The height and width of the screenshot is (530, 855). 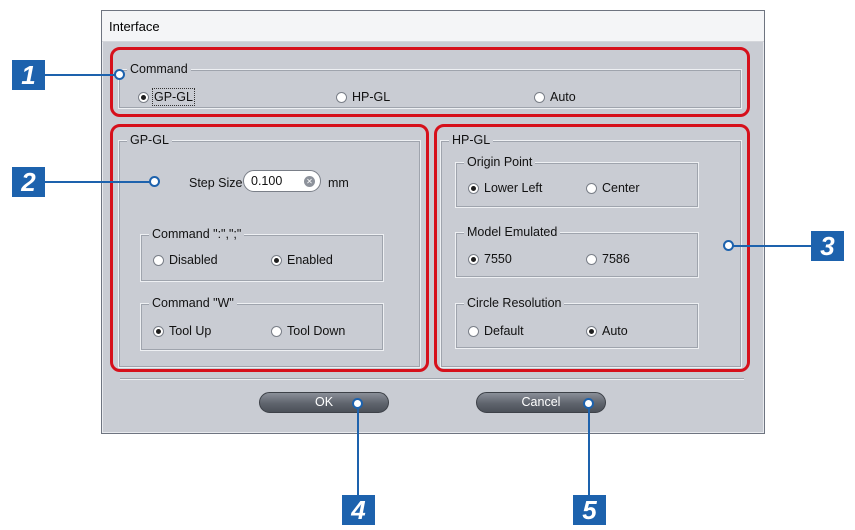 What do you see at coordinates (430, 82) in the screenshot?
I see `callout-box-command` at bounding box center [430, 82].